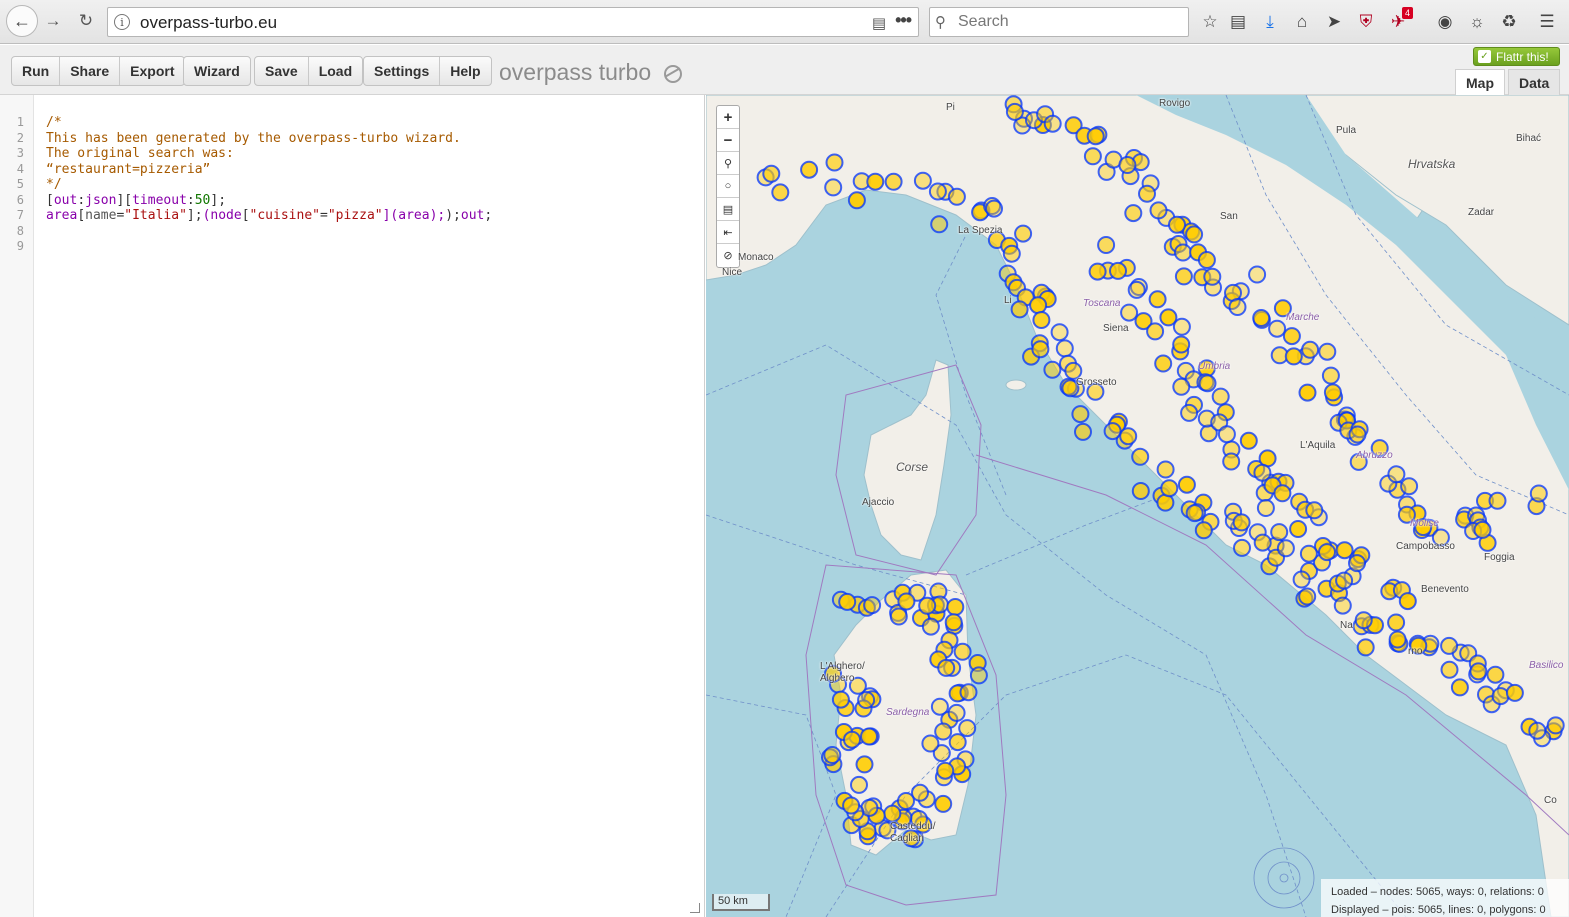 Image resolution: width=1569 pixels, height=917 pixels. I want to click on code-line: The original search was:, so click(140, 153).